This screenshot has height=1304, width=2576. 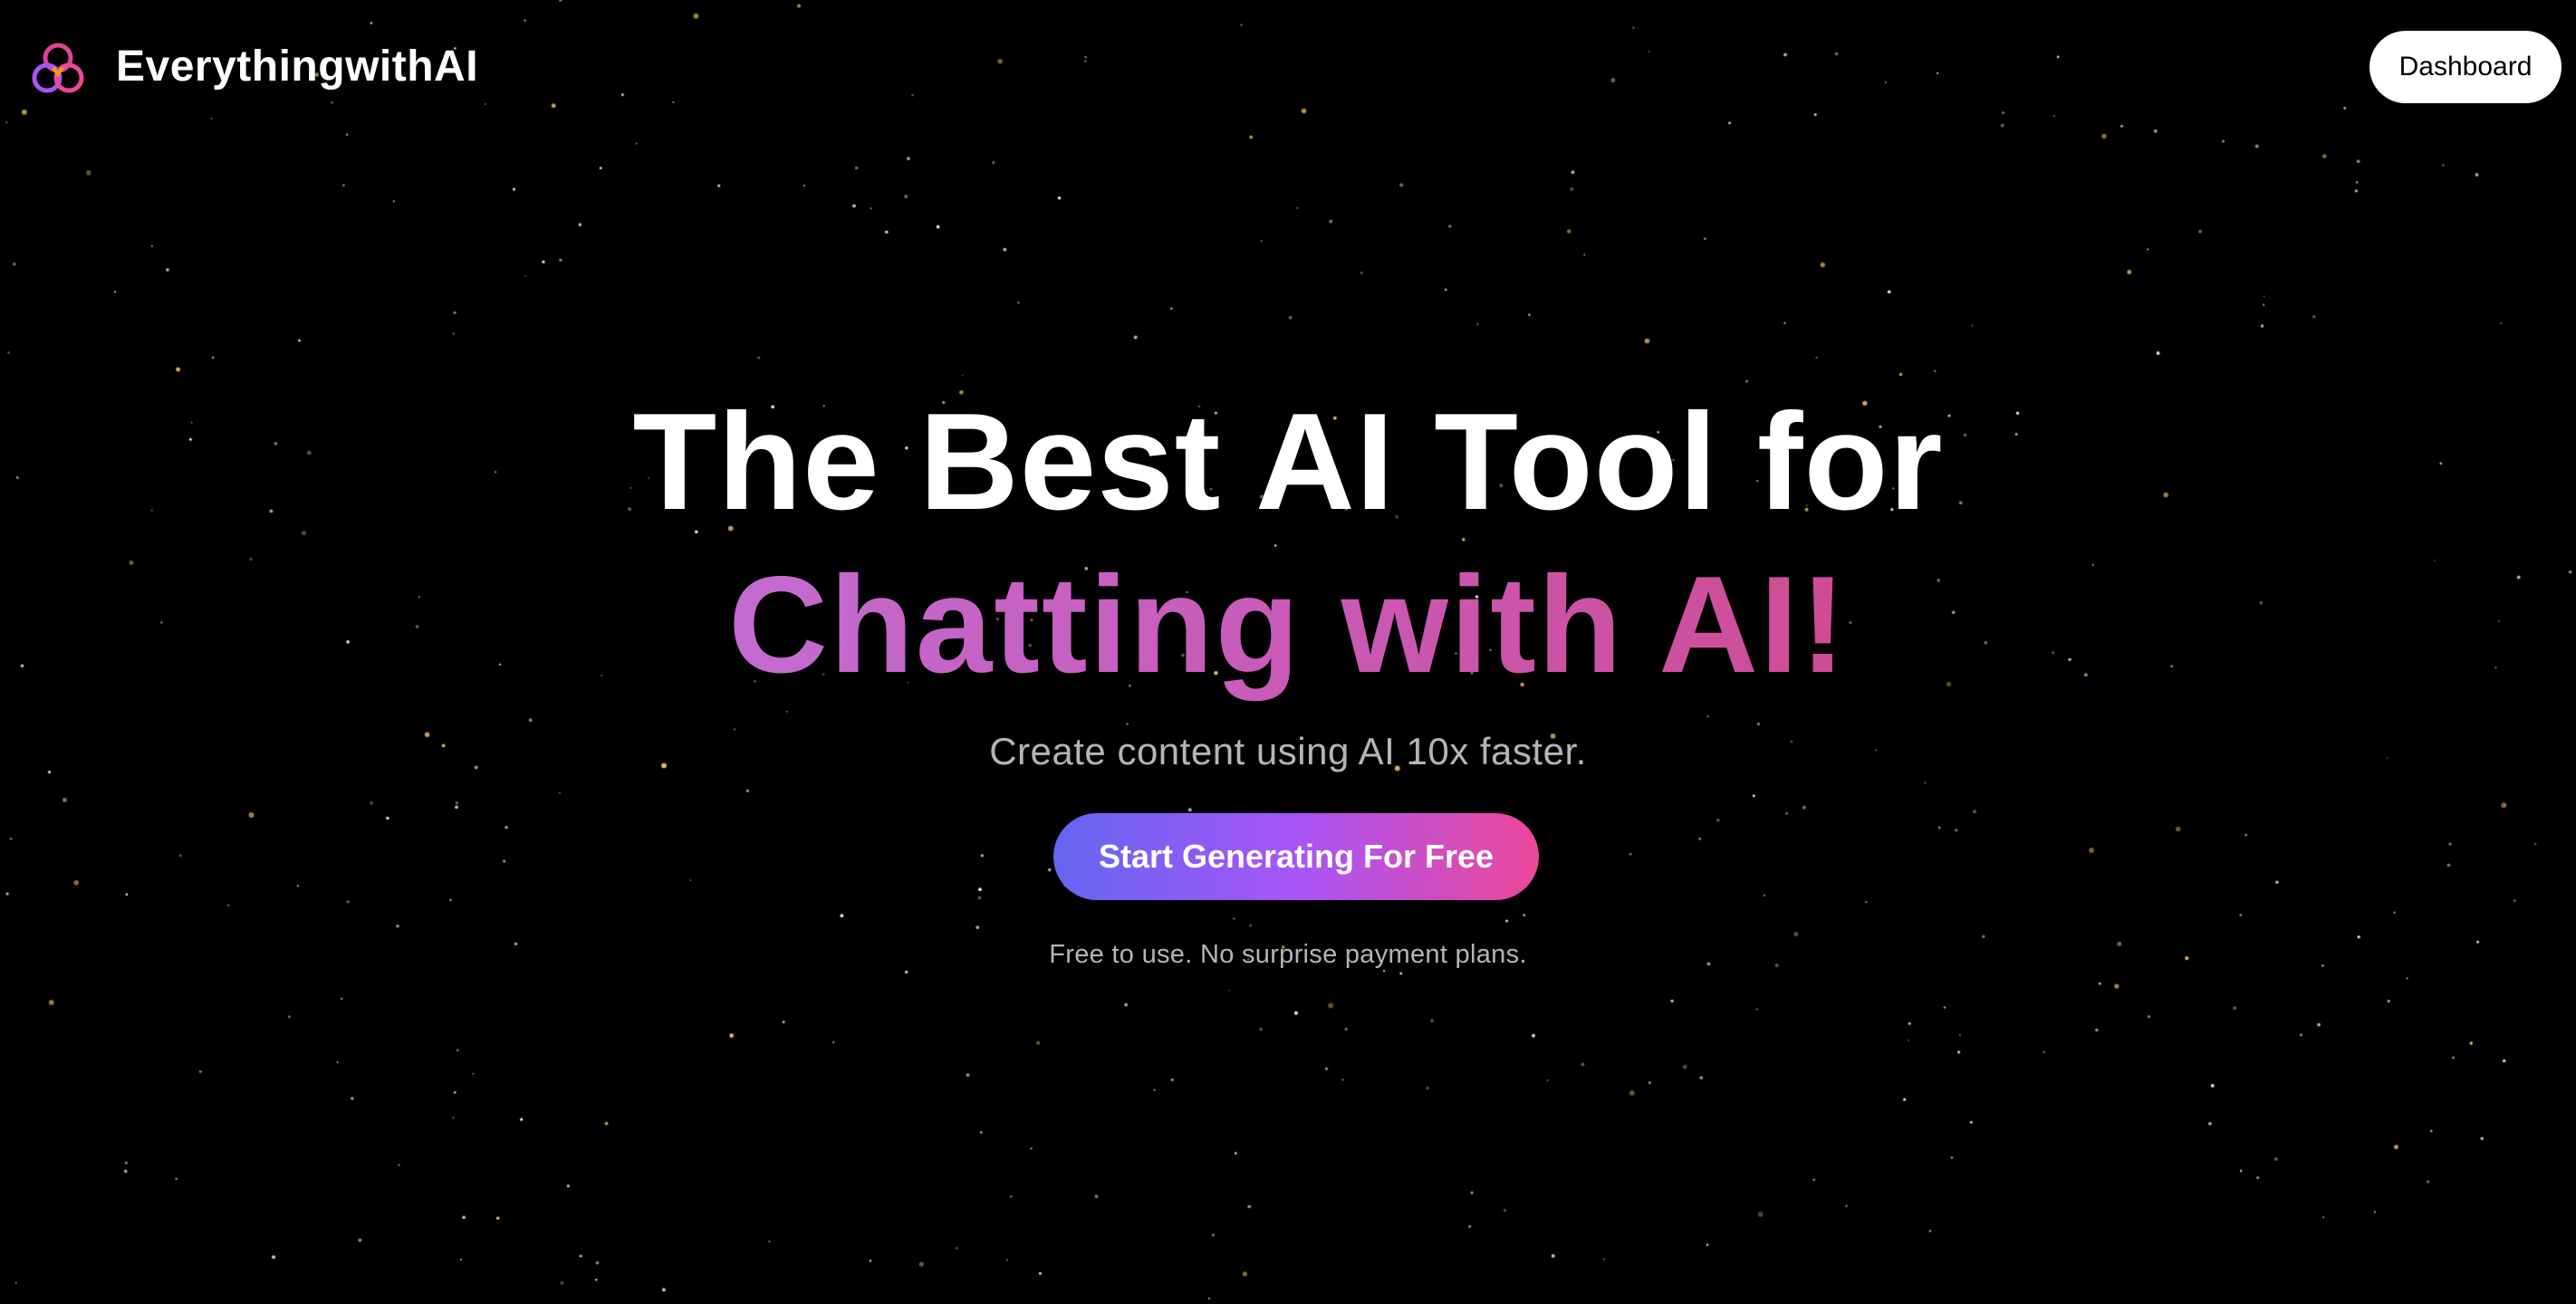 What do you see at coordinates (1288, 954) in the screenshot?
I see `pricing-footnote: Free to use. No surprise payment plans.` at bounding box center [1288, 954].